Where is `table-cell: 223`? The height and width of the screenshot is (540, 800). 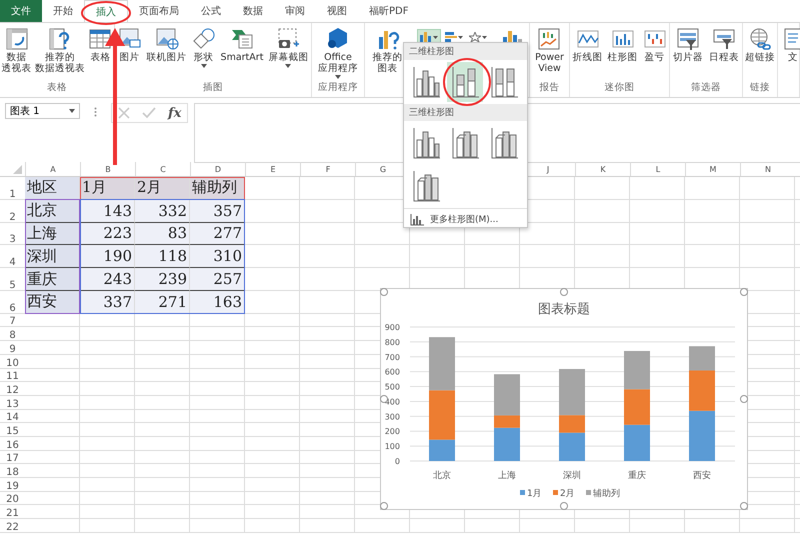
table-cell: 223 is located at coordinates (107, 234).